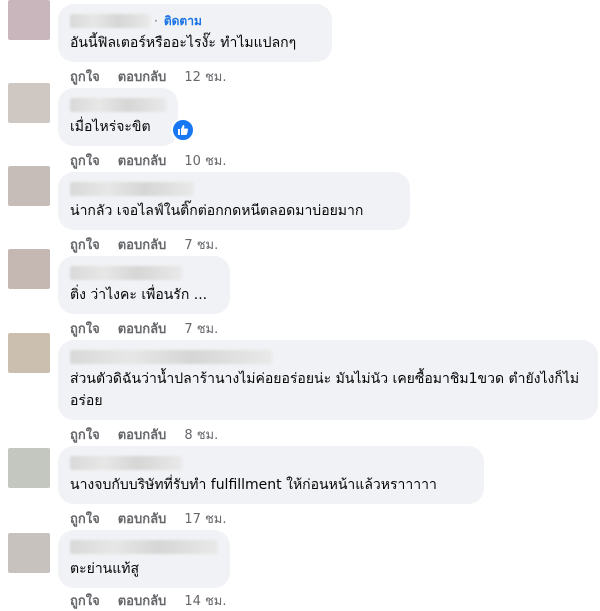 The height and width of the screenshot is (611, 600). Describe the element at coordinates (183, 21) in the screenshot. I see `follow-link: ติดตาม` at that location.